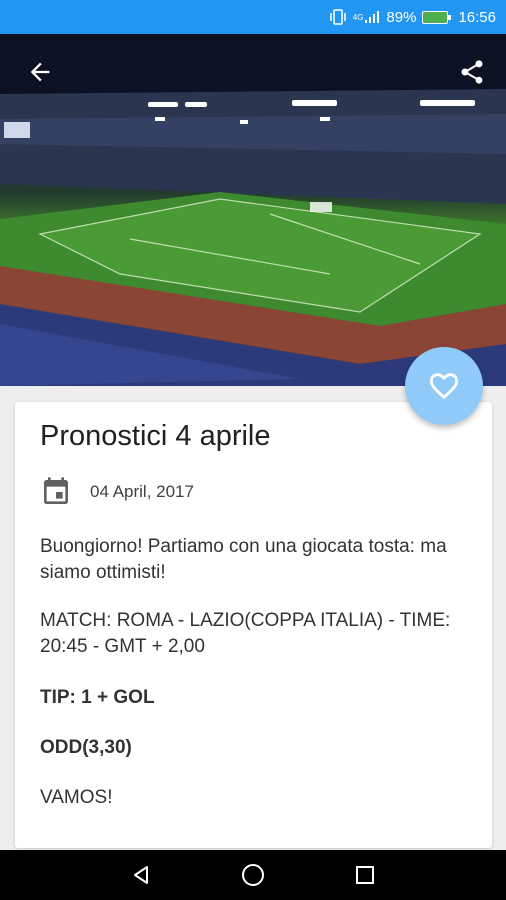 The image size is (506, 900). Describe the element at coordinates (56, 490) in the screenshot. I see `calendar-icon` at that location.